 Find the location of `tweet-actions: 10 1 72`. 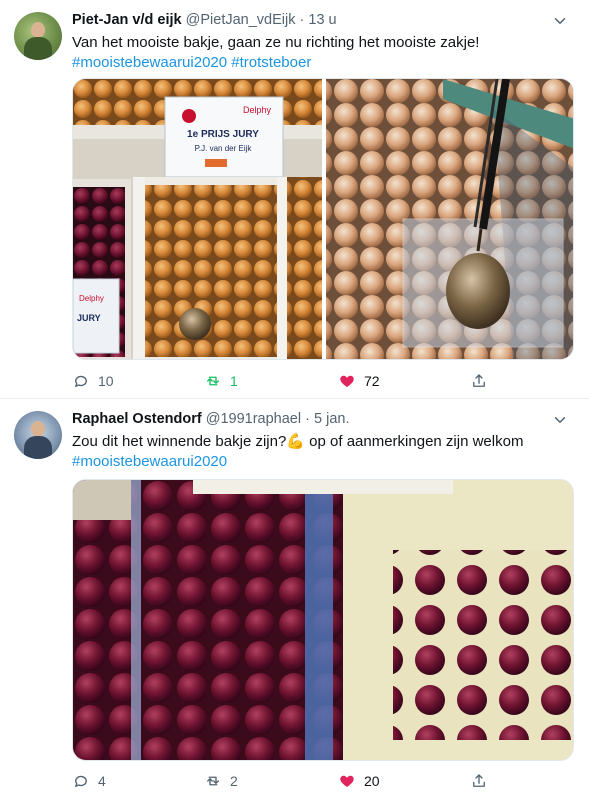

tweet-actions: 10 1 72 is located at coordinates (287, 381).